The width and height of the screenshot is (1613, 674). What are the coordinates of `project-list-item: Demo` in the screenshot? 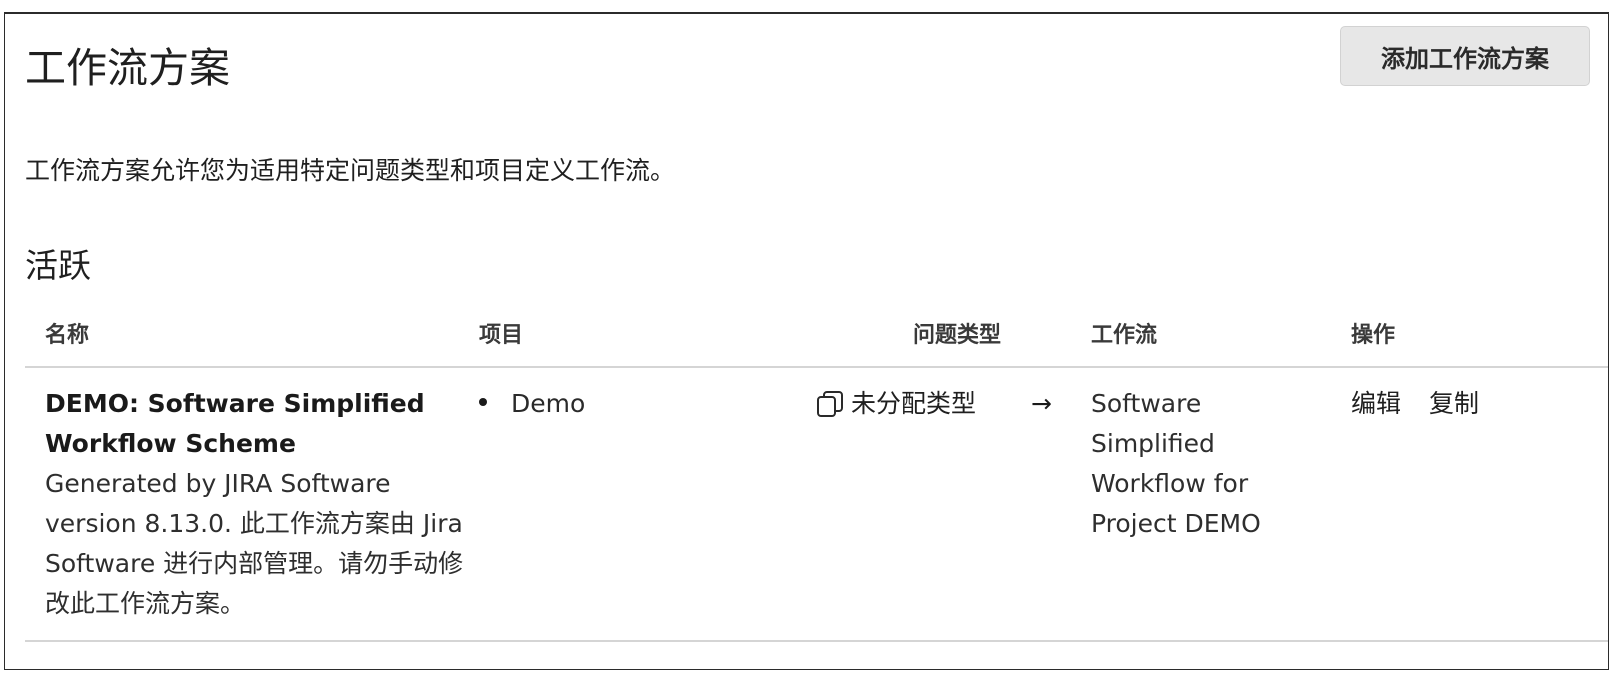 It's located at (532, 404).